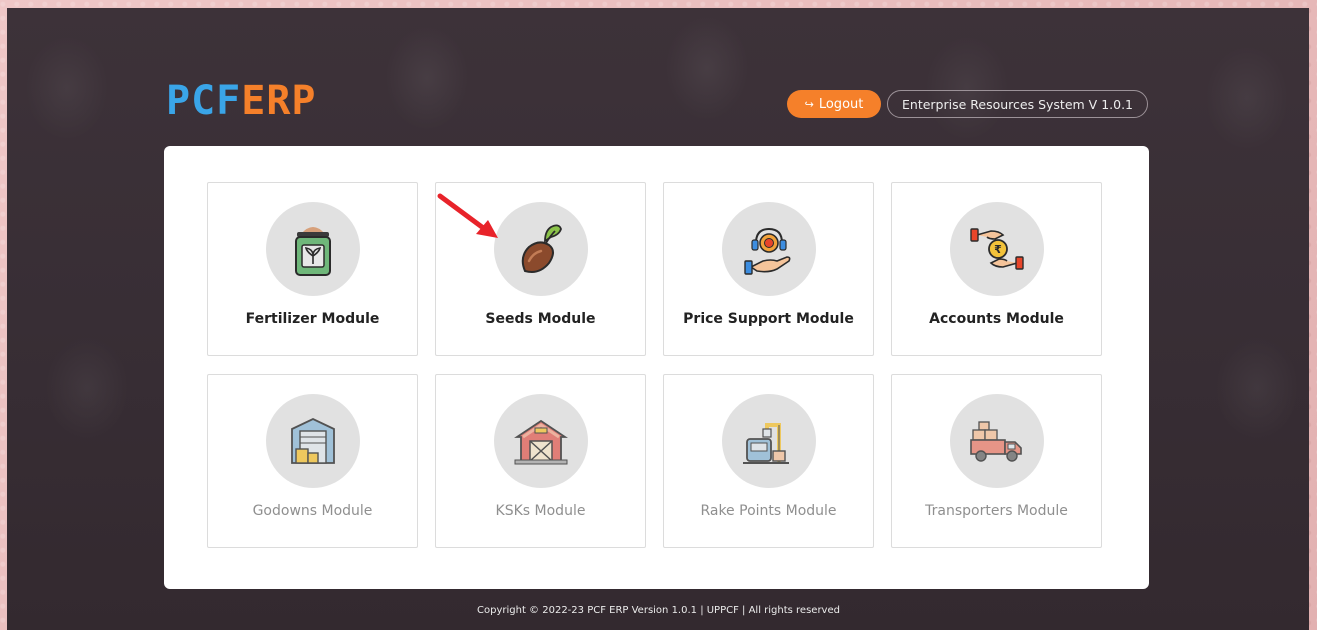 The width and height of the screenshot is (1317, 630). I want to click on card-ksks-module: KSKs Module, so click(540, 461).